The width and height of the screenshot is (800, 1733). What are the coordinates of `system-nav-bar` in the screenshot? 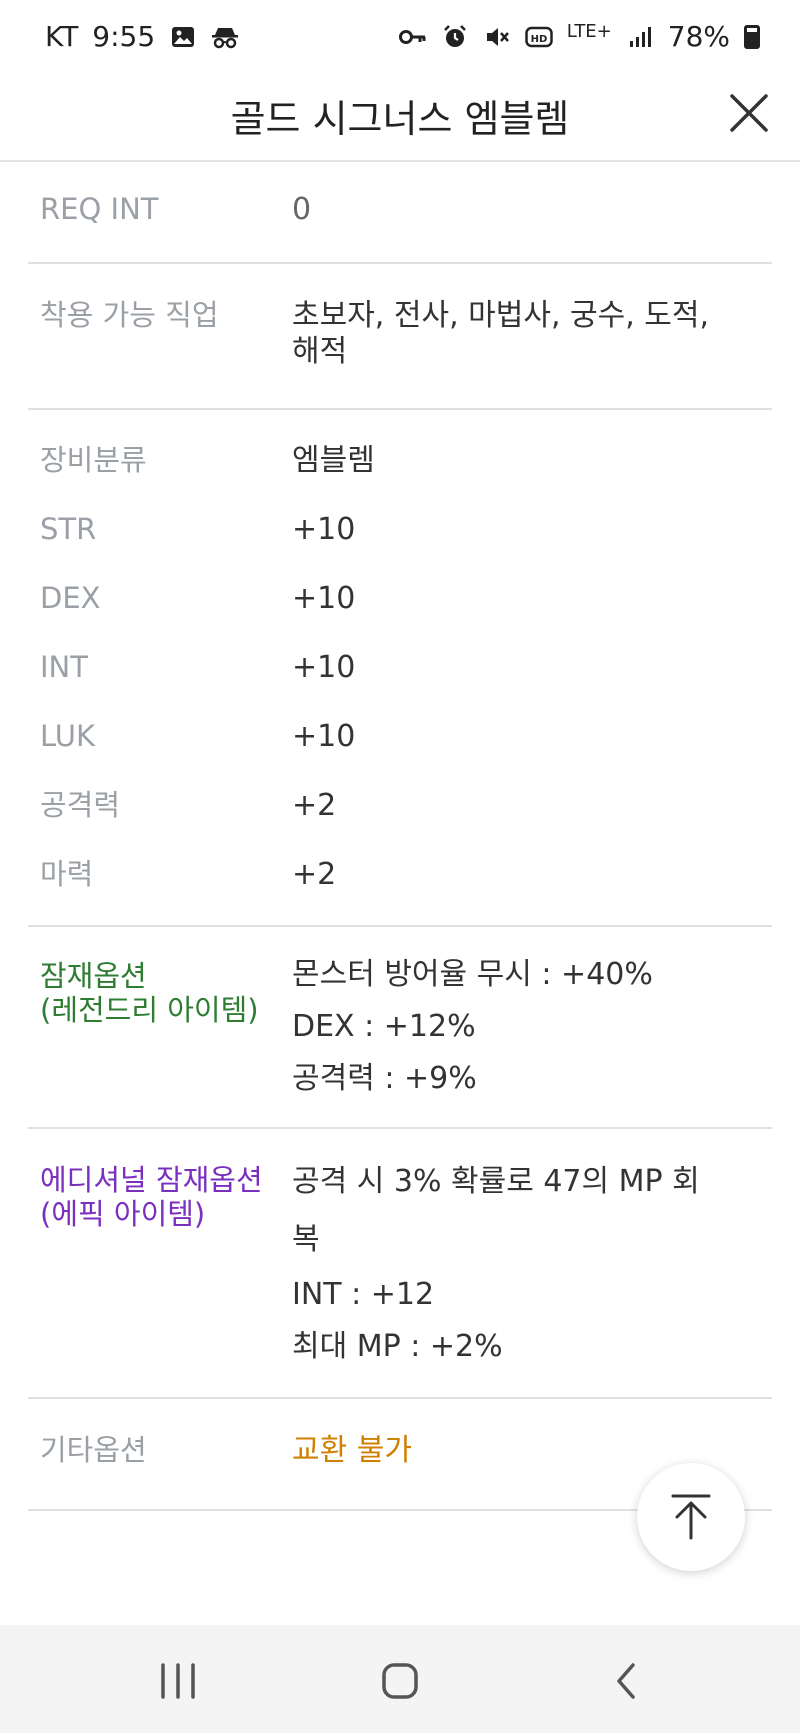 It's located at (400, 1679).